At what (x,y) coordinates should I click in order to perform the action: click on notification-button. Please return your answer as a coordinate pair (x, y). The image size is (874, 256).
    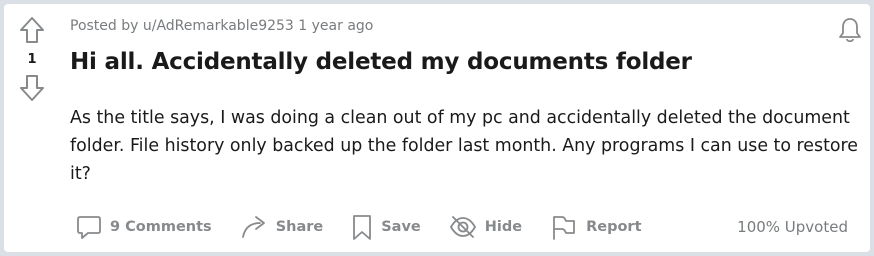
    Looking at the image, I should click on (850, 30).